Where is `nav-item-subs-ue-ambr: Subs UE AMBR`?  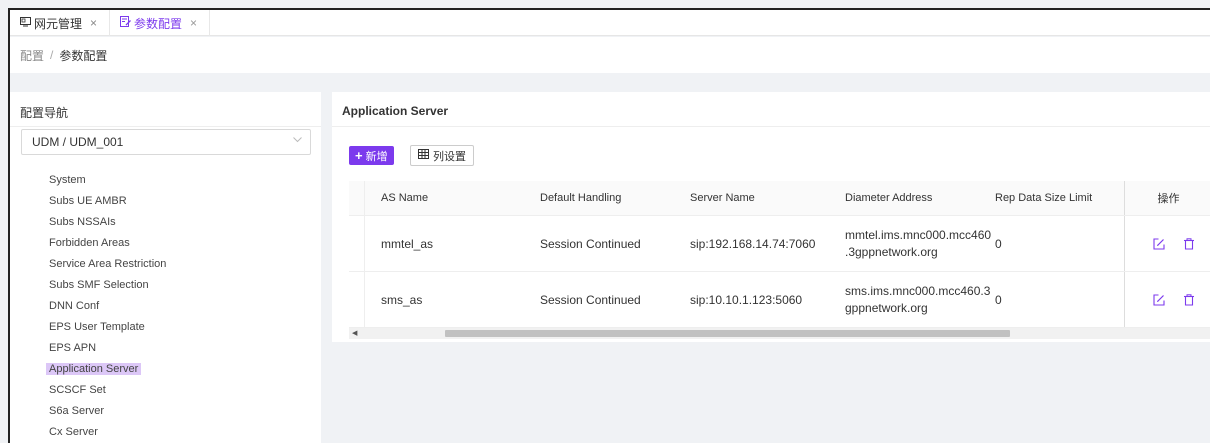
nav-item-subs-ue-ambr: Subs UE AMBR is located at coordinates (107, 201).